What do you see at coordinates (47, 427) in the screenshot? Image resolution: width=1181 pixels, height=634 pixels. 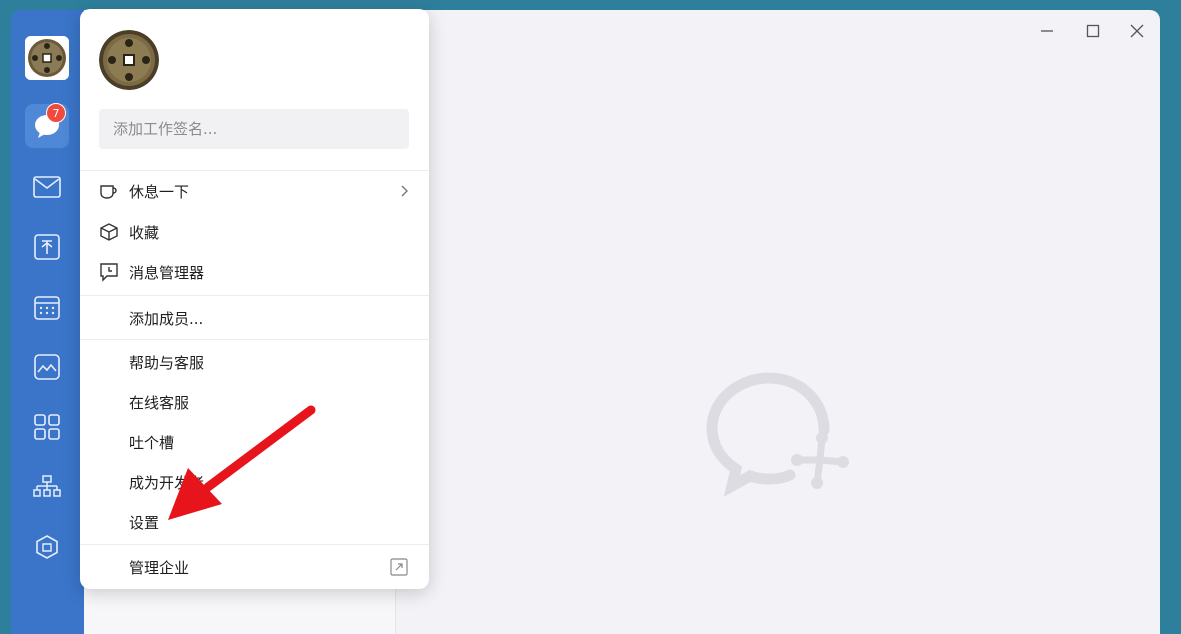 I see `apps-icon` at bounding box center [47, 427].